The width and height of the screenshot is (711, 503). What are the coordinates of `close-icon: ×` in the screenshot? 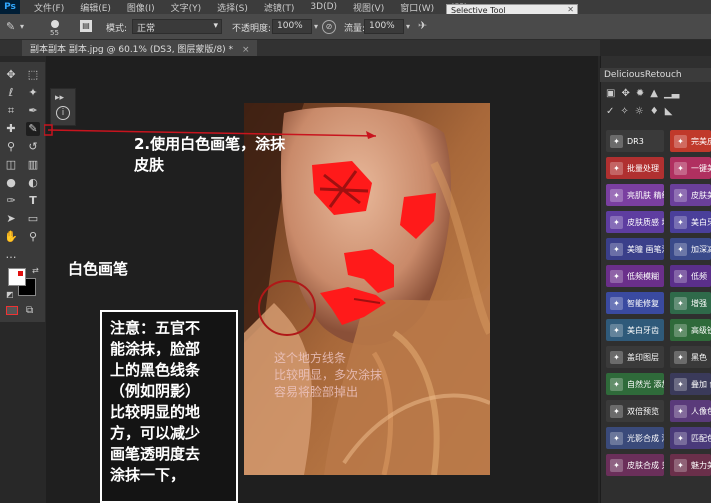 It's located at (246, 50).